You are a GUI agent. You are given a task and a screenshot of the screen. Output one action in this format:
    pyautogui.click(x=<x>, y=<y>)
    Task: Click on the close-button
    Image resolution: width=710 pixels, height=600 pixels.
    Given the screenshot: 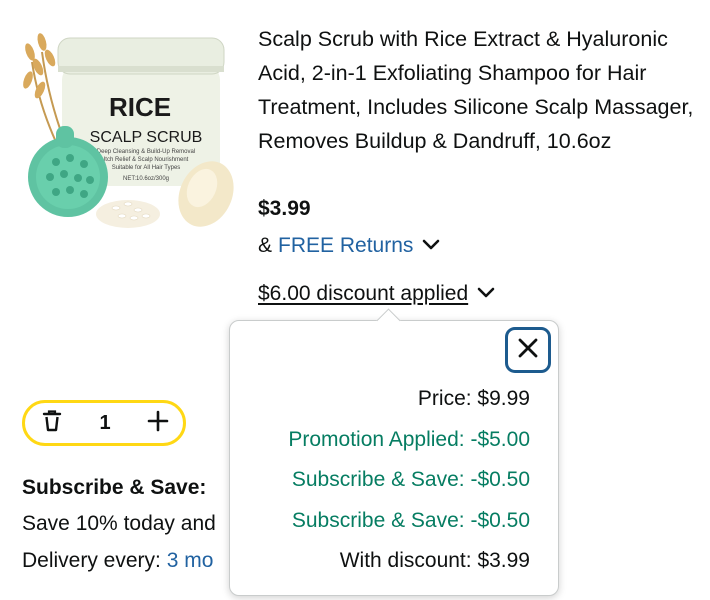 What is the action you would take?
    pyautogui.click(x=528, y=350)
    